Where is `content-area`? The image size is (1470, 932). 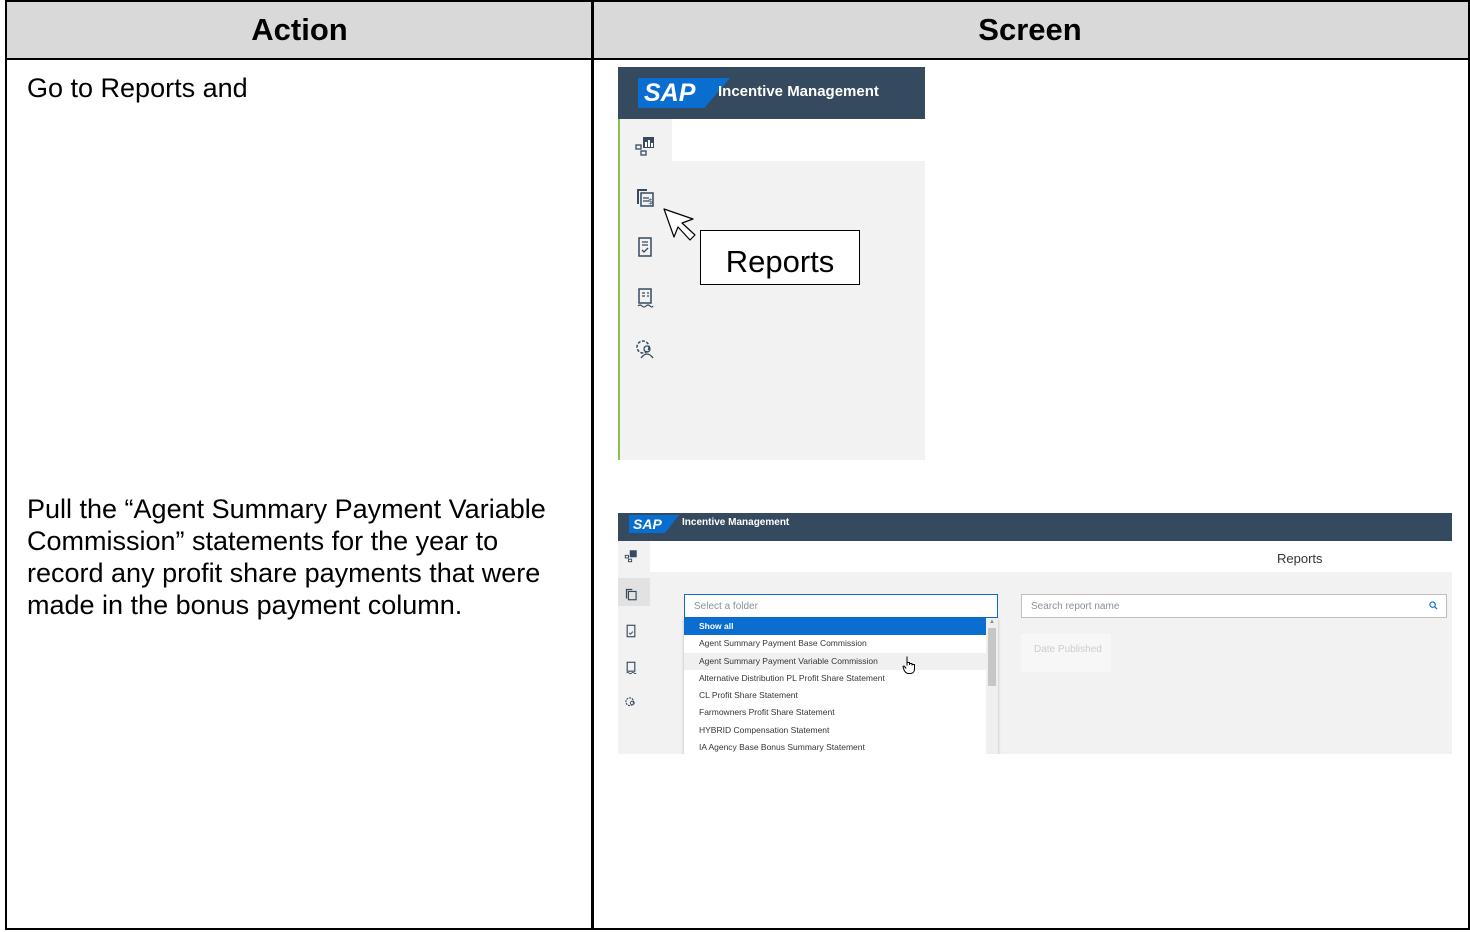 content-area is located at coordinates (798, 140).